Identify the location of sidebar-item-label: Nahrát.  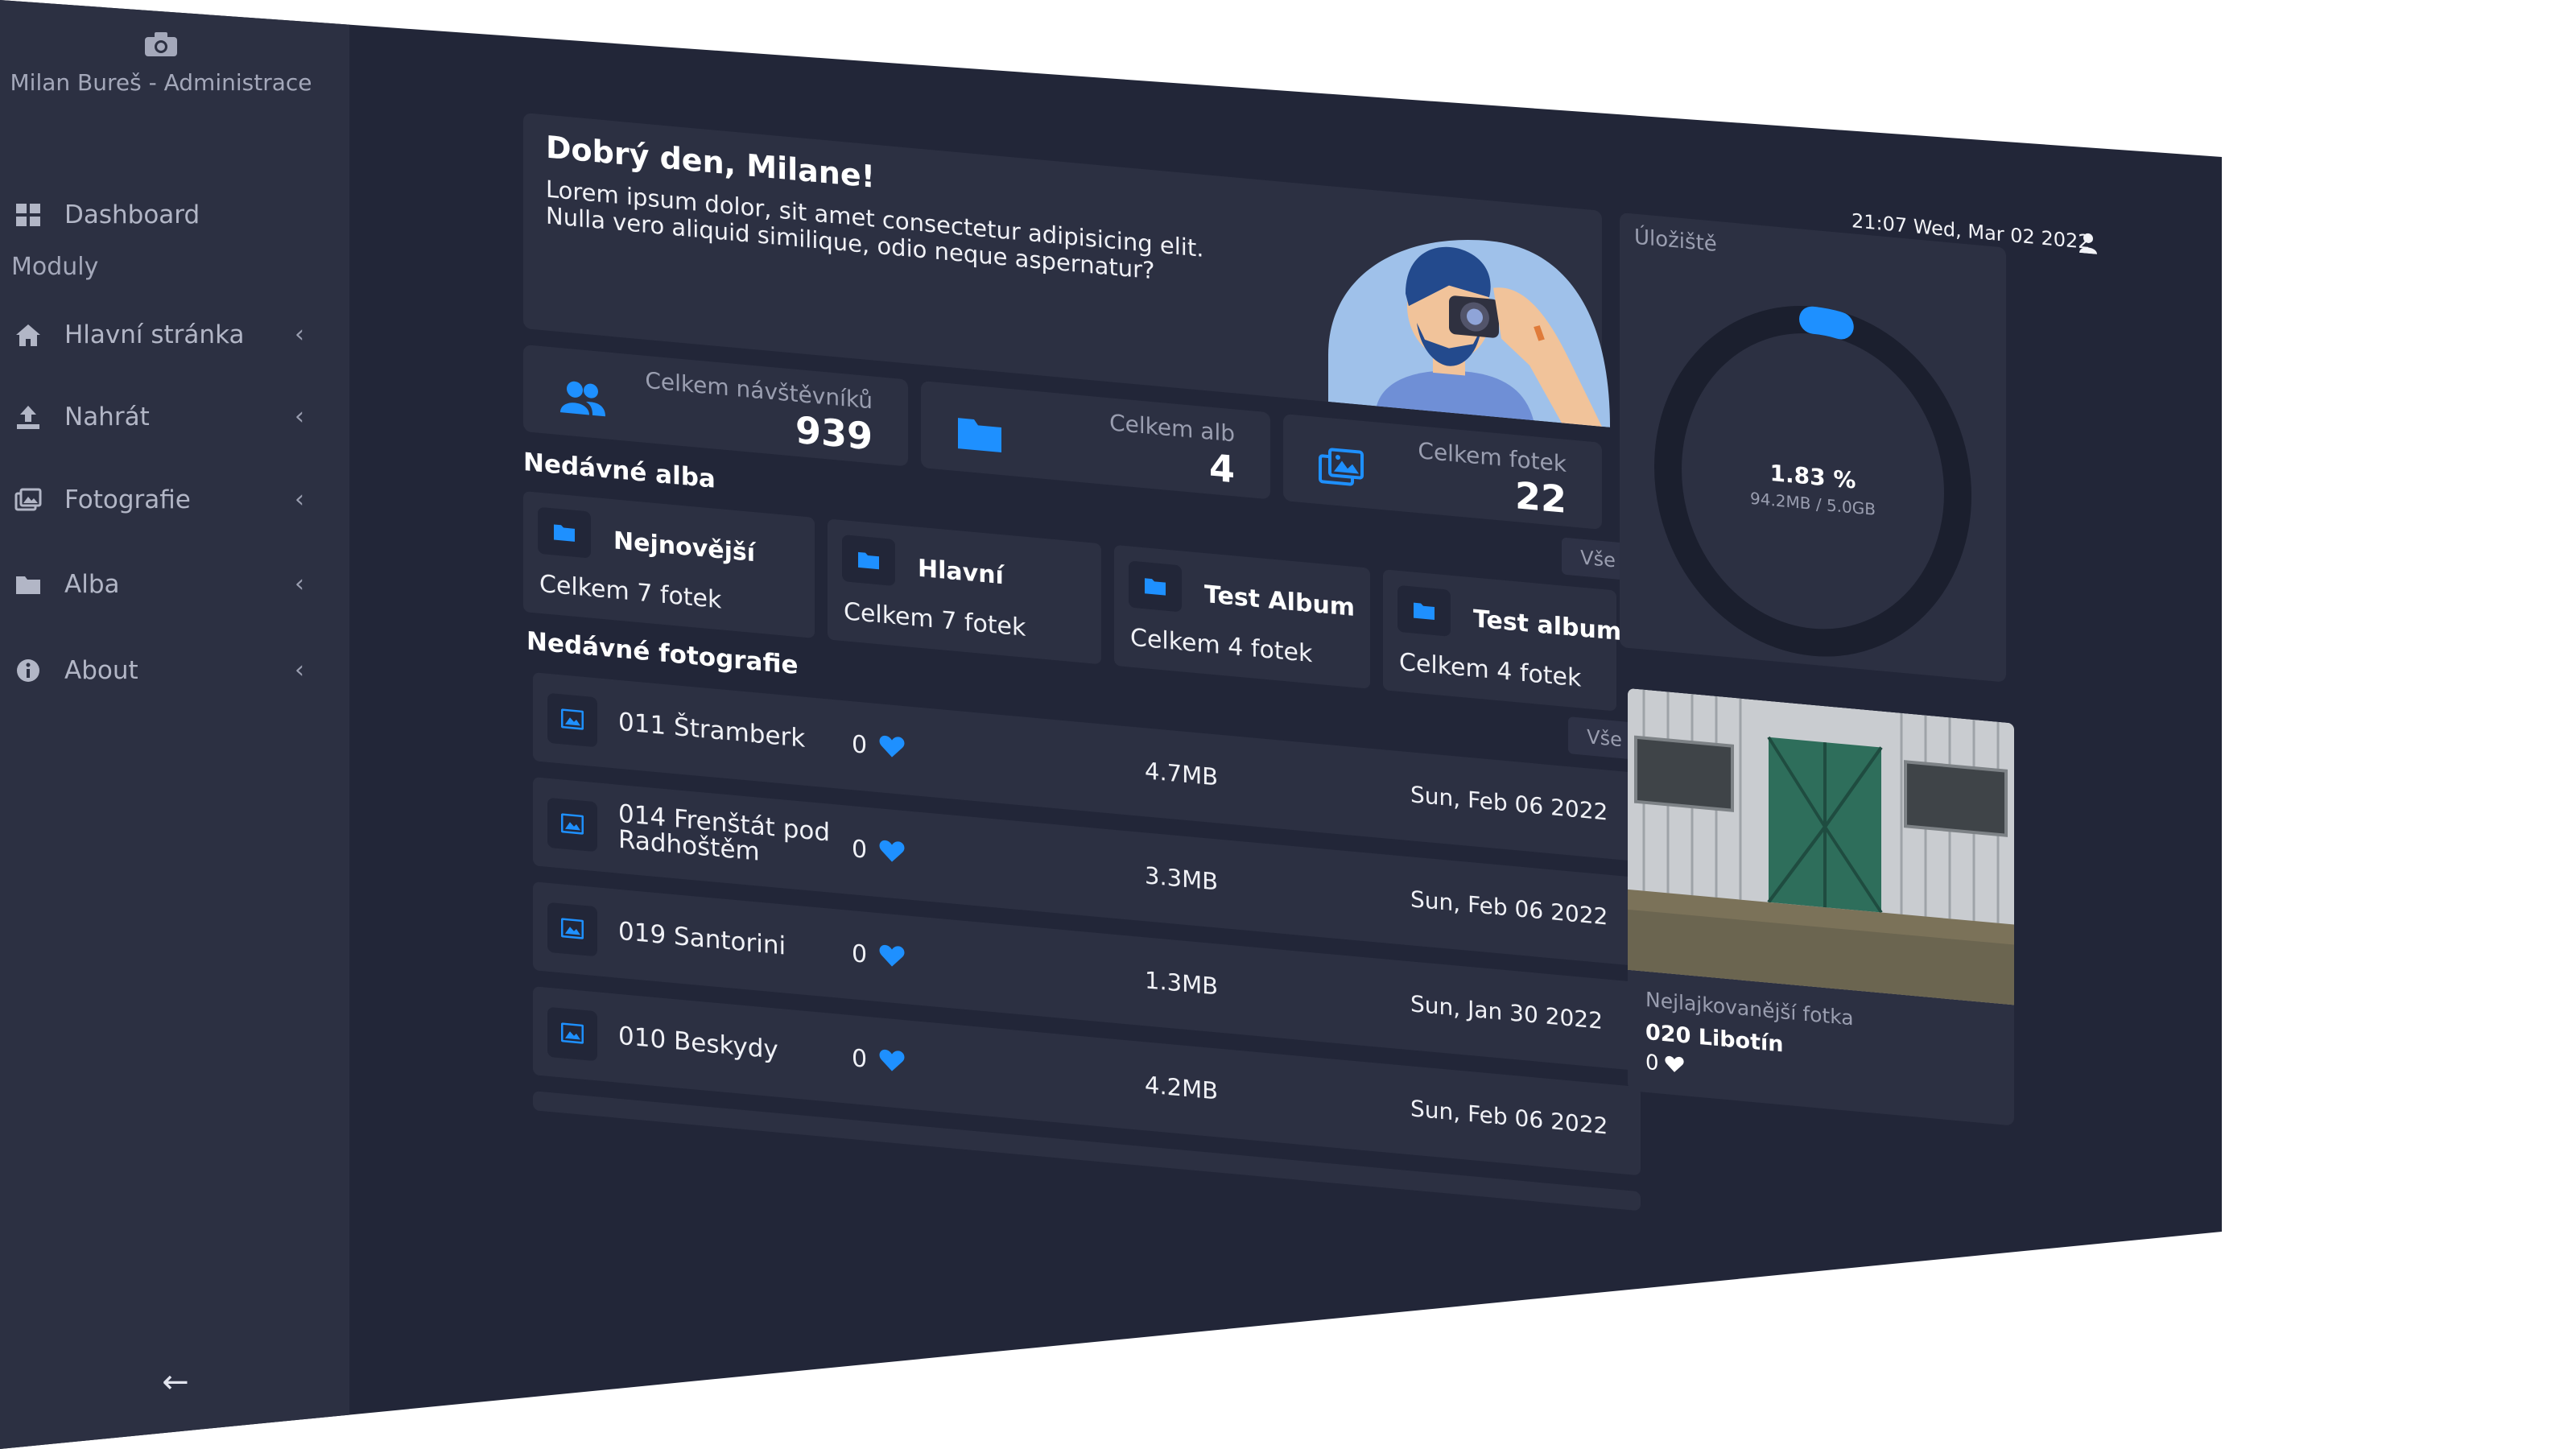
(107, 416).